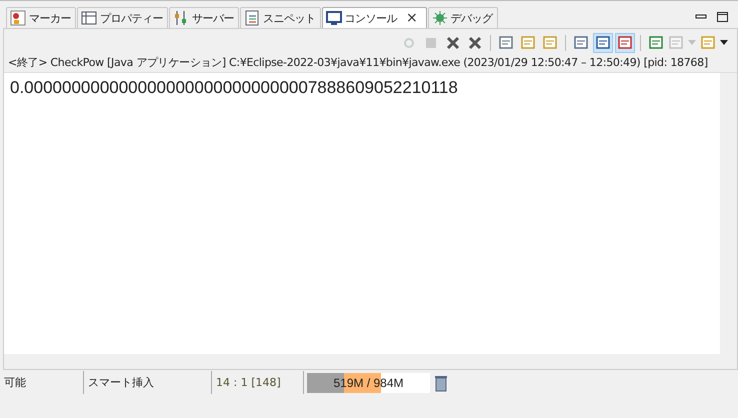 The height and width of the screenshot is (418, 738). Describe the element at coordinates (181, 18) in the screenshot. I see `sliders-icon` at that location.